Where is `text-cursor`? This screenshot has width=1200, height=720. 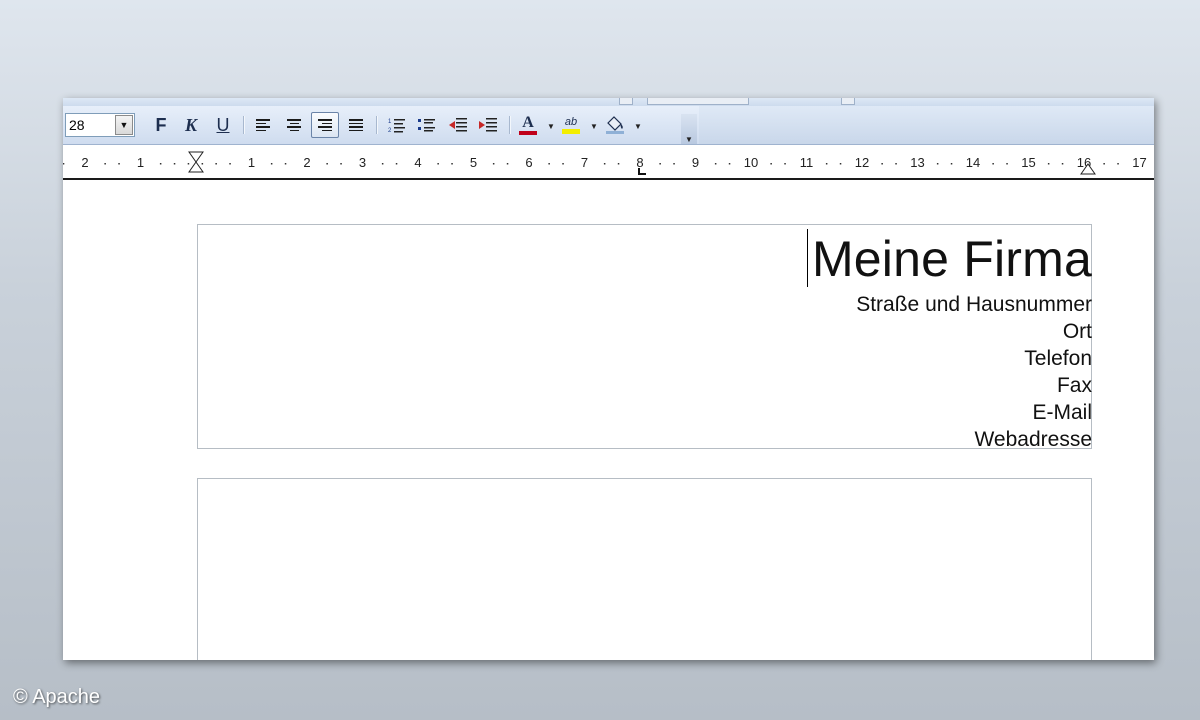 text-cursor is located at coordinates (807, 258).